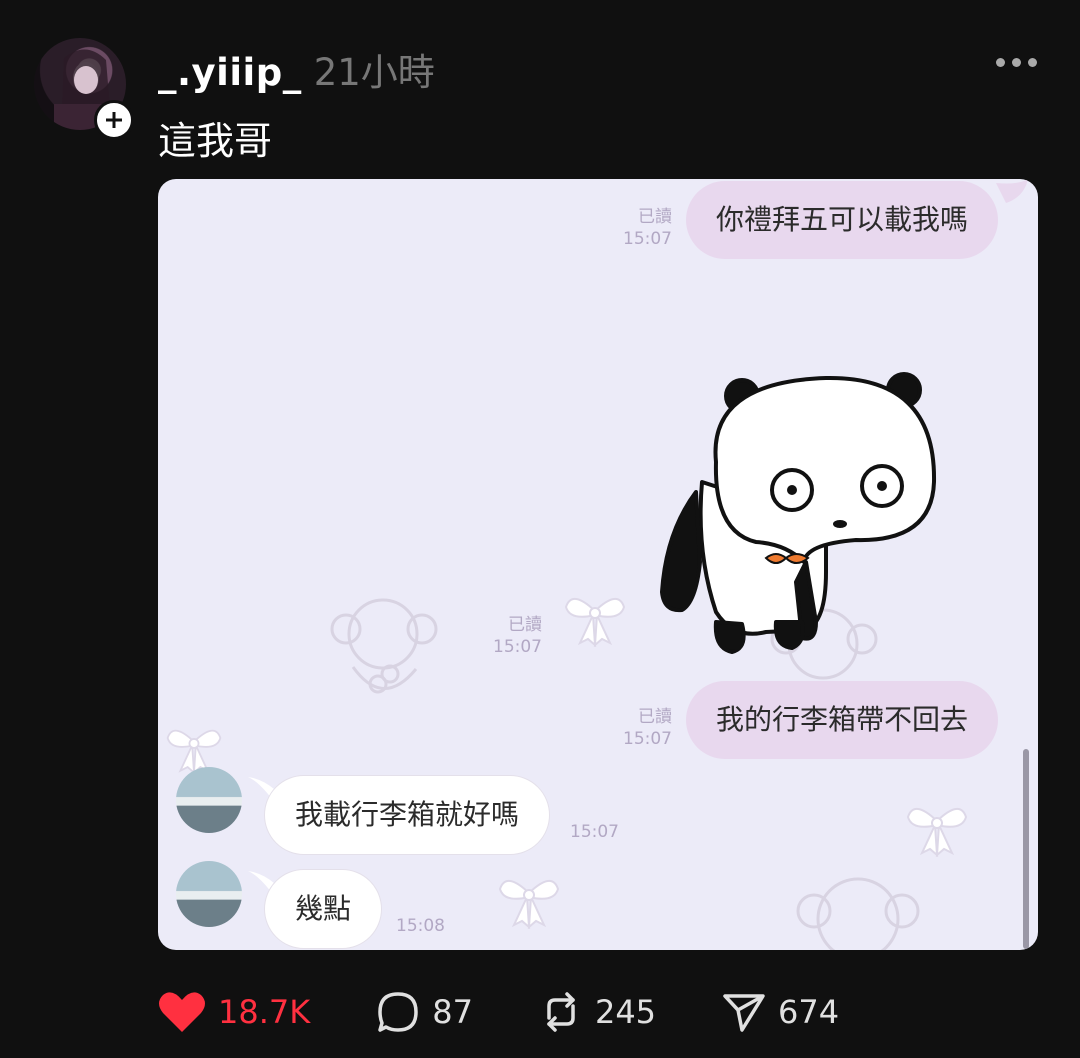 The image size is (1080, 1058). Describe the element at coordinates (420, 926) in the screenshot. I see `message-time: 15:08` at that location.